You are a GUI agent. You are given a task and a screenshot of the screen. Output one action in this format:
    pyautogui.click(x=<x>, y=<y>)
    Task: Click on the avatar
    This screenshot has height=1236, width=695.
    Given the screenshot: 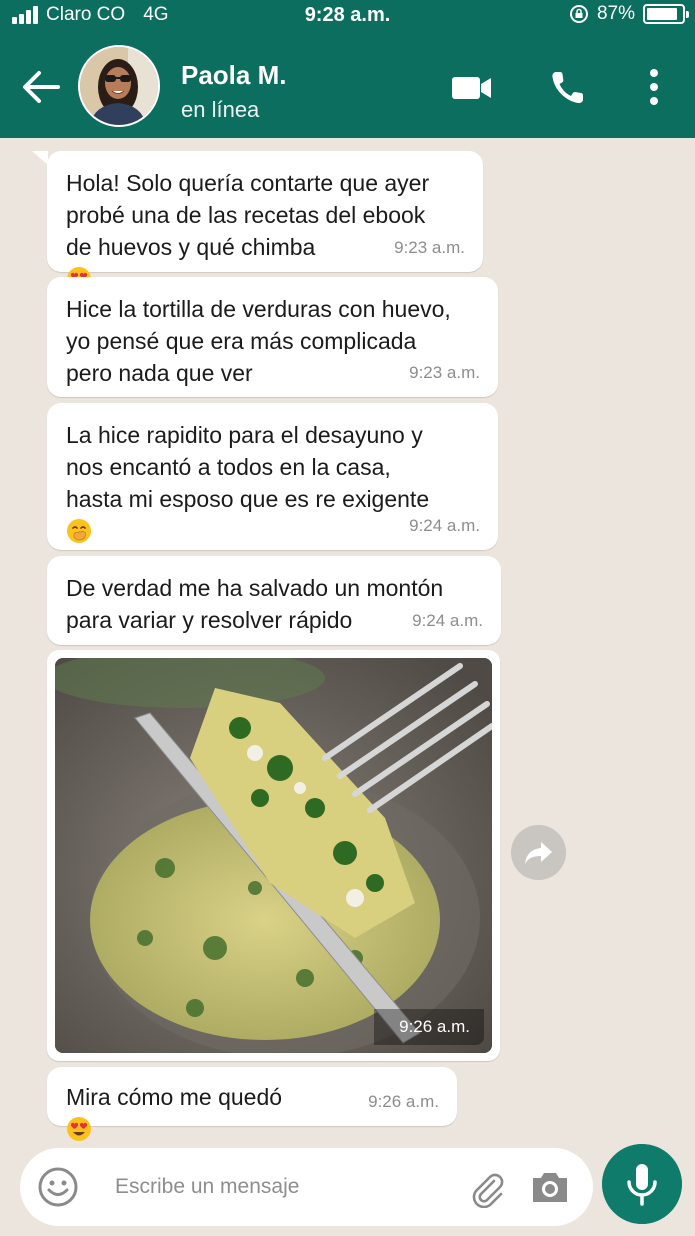 What is the action you would take?
    pyautogui.click(x=119, y=86)
    